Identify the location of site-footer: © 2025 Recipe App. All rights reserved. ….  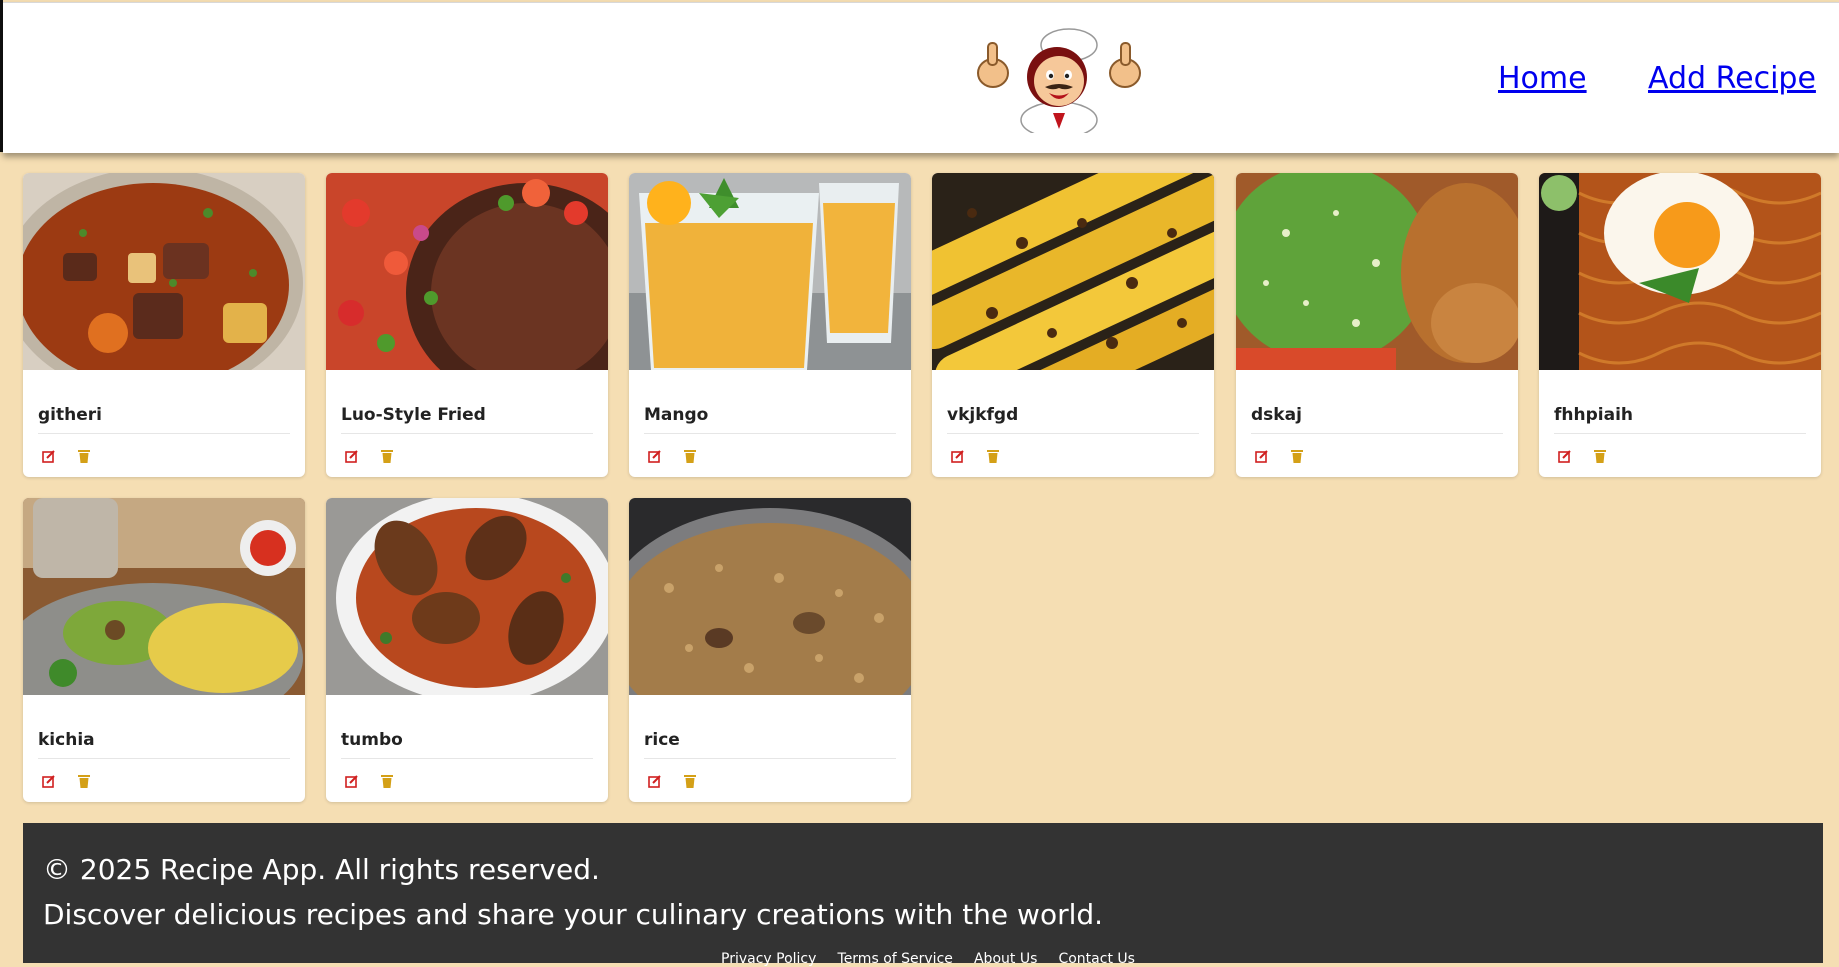
(923, 895).